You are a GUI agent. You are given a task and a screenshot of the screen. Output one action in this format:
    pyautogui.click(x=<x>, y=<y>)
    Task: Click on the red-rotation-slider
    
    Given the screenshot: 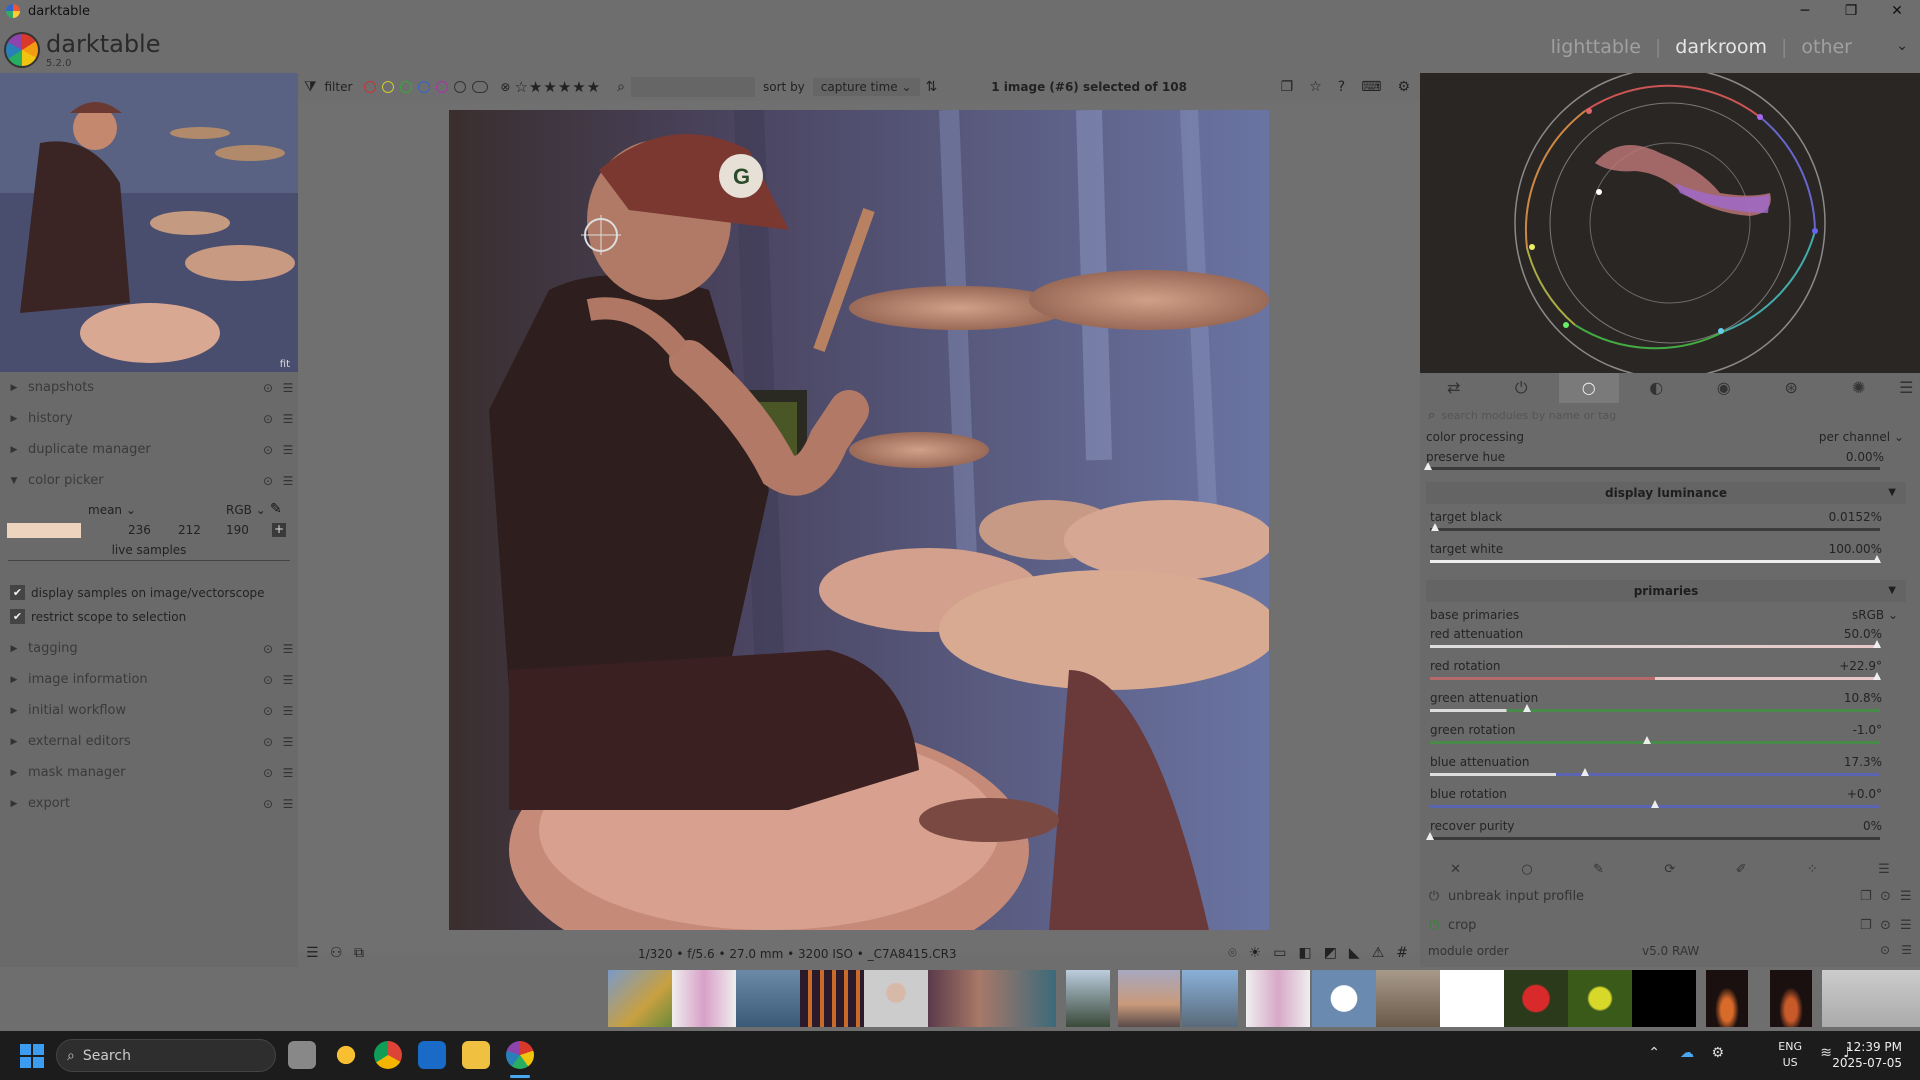 What is the action you would take?
    pyautogui.click(x=1655, y=678)
    